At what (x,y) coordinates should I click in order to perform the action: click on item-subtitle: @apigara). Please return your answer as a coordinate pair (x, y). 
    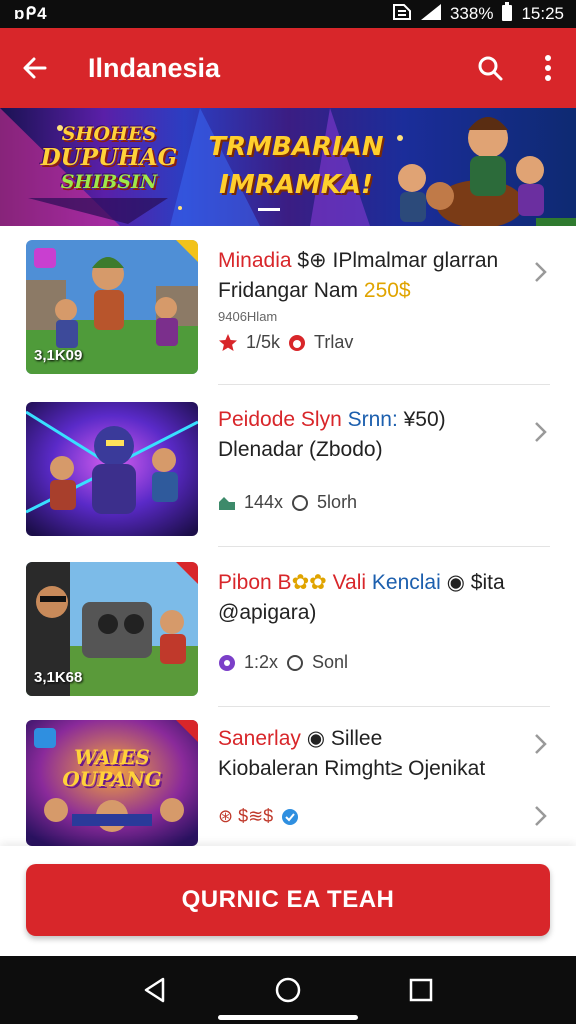
    Looking at the image, I should click on (267, 612).